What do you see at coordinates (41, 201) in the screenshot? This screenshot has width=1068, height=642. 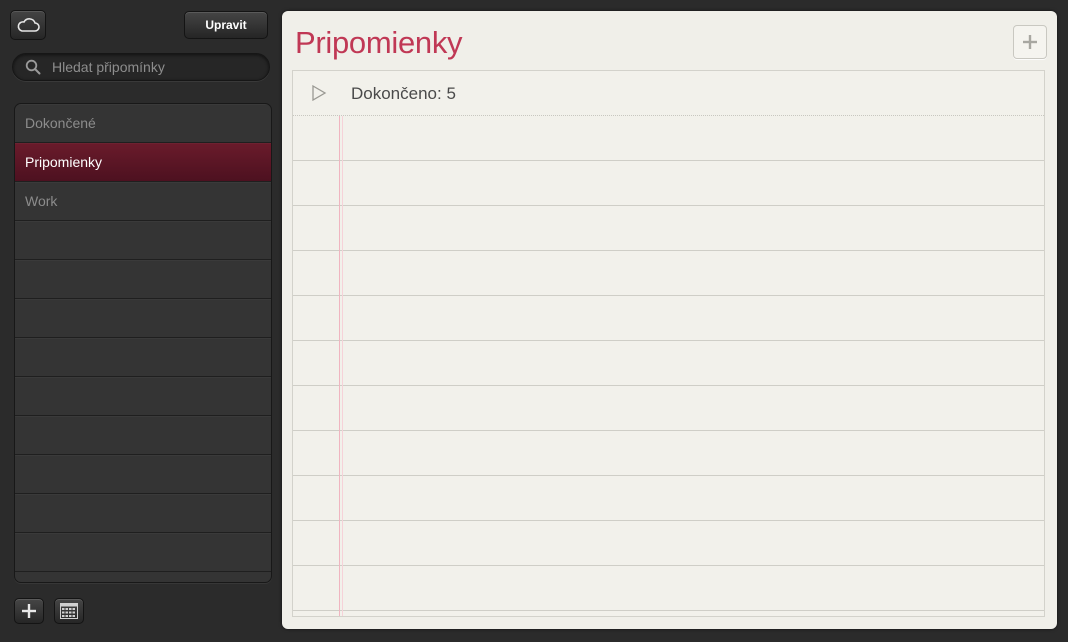 I see `list-item-label: Work` at bounding box center [41, 201].